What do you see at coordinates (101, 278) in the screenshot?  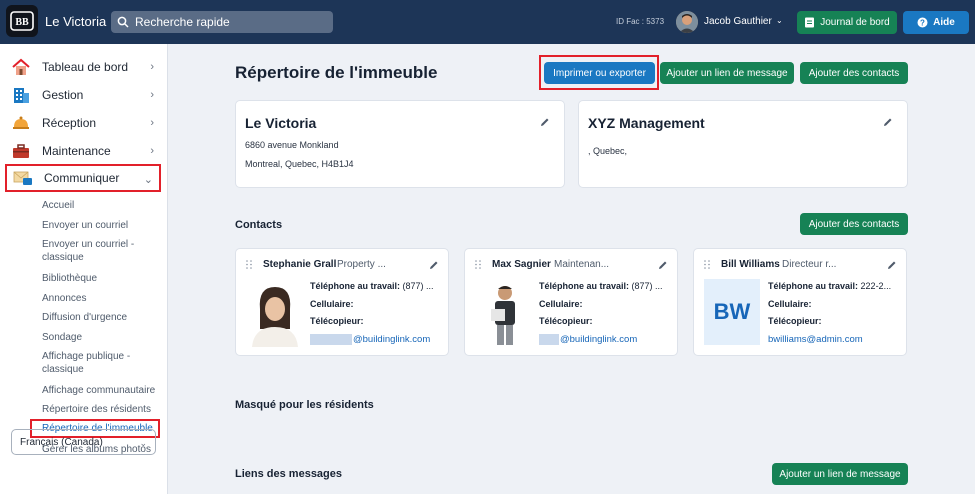 I see `sub-item-bibliotheque: Bibliothèque` at bounding box center [101, 278].